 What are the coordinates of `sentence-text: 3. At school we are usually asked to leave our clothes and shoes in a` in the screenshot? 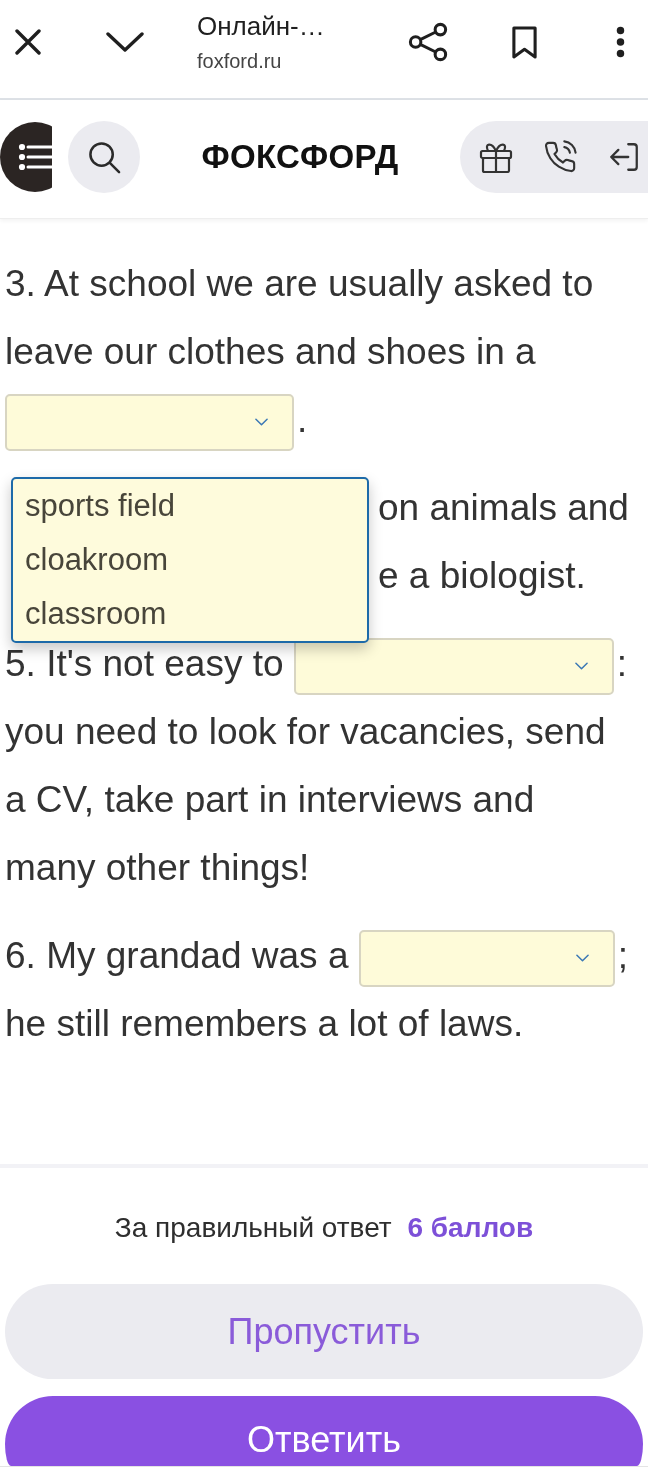 It's located at (299, 317).